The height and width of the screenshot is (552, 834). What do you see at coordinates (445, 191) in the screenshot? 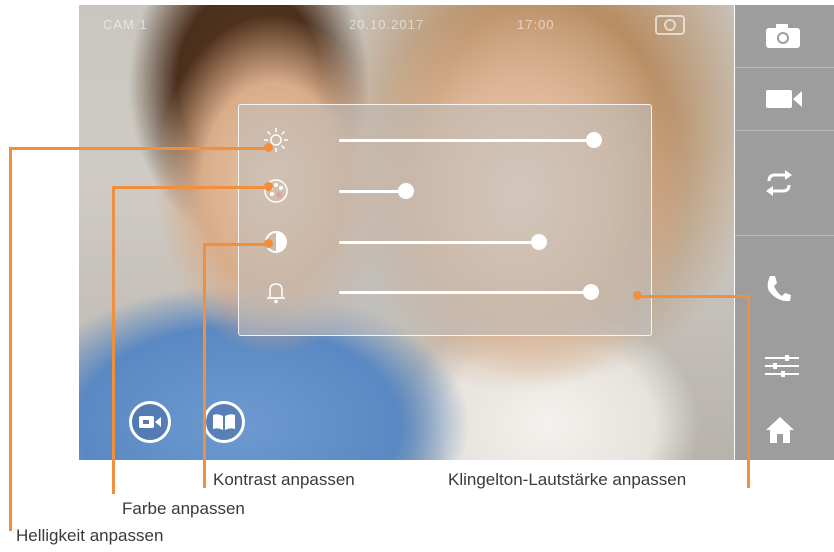
I see `slider-row-color` at bounding box center [445, 191].